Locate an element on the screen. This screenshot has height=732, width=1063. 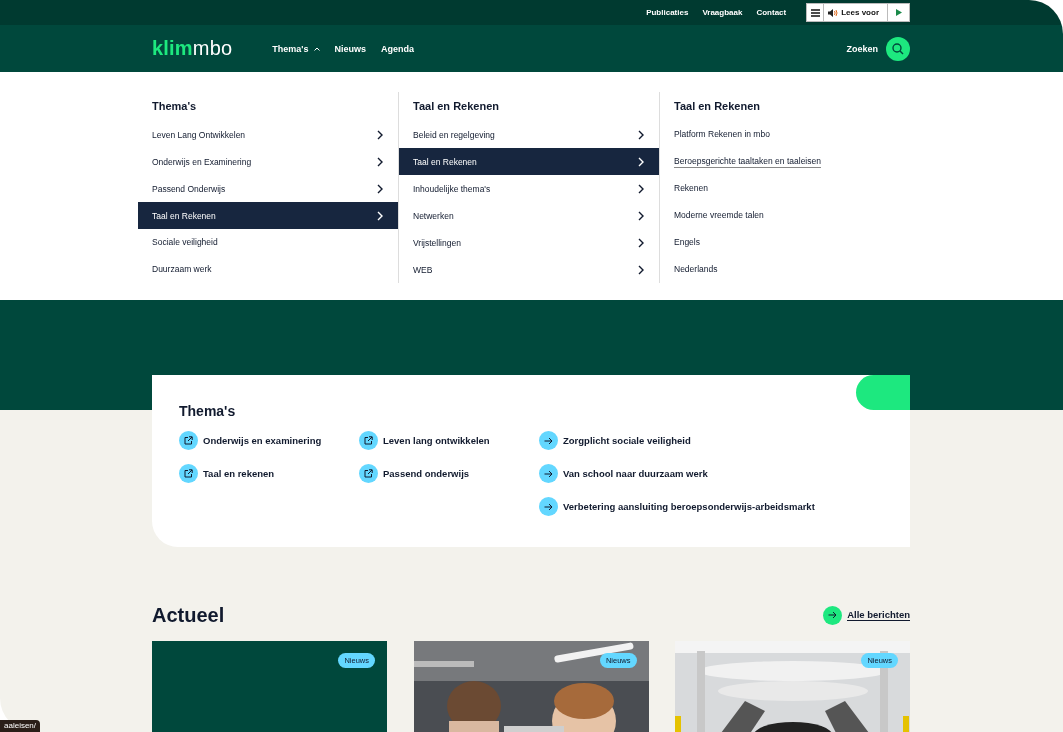
utility-link: Contact is located at coordinates (771, 12).